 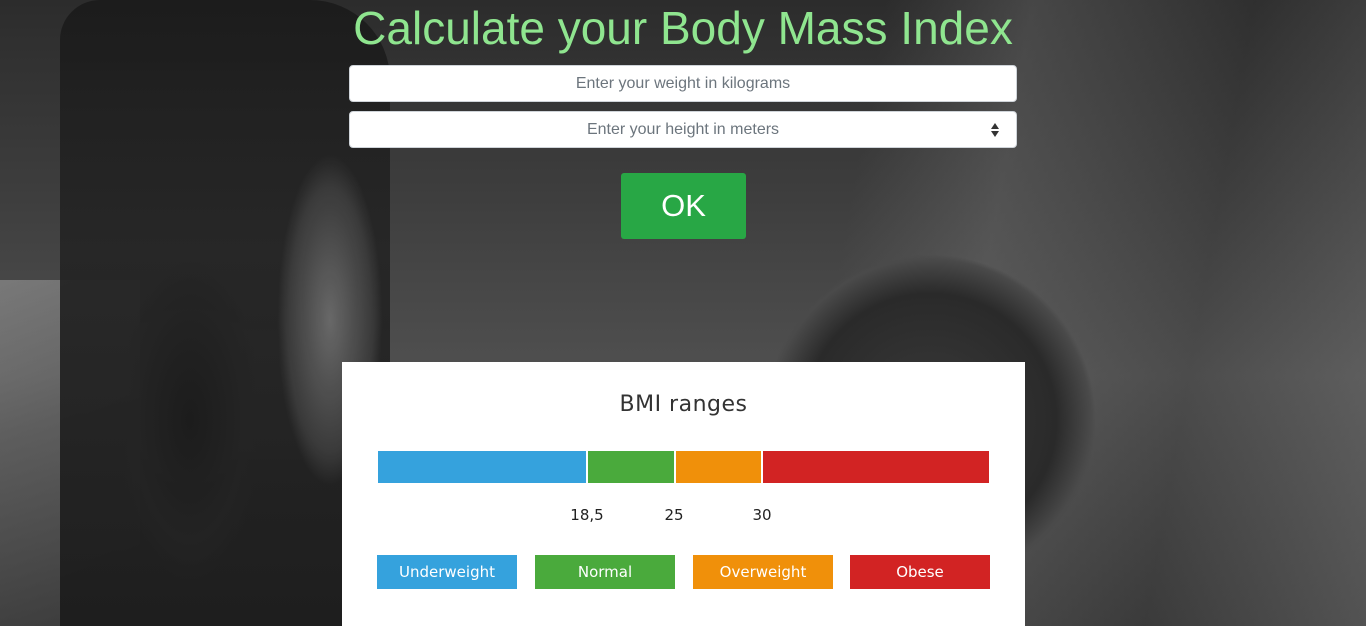 I want to click on bmi-ranges-title: BMI ranges, so click(x=683, y=404).